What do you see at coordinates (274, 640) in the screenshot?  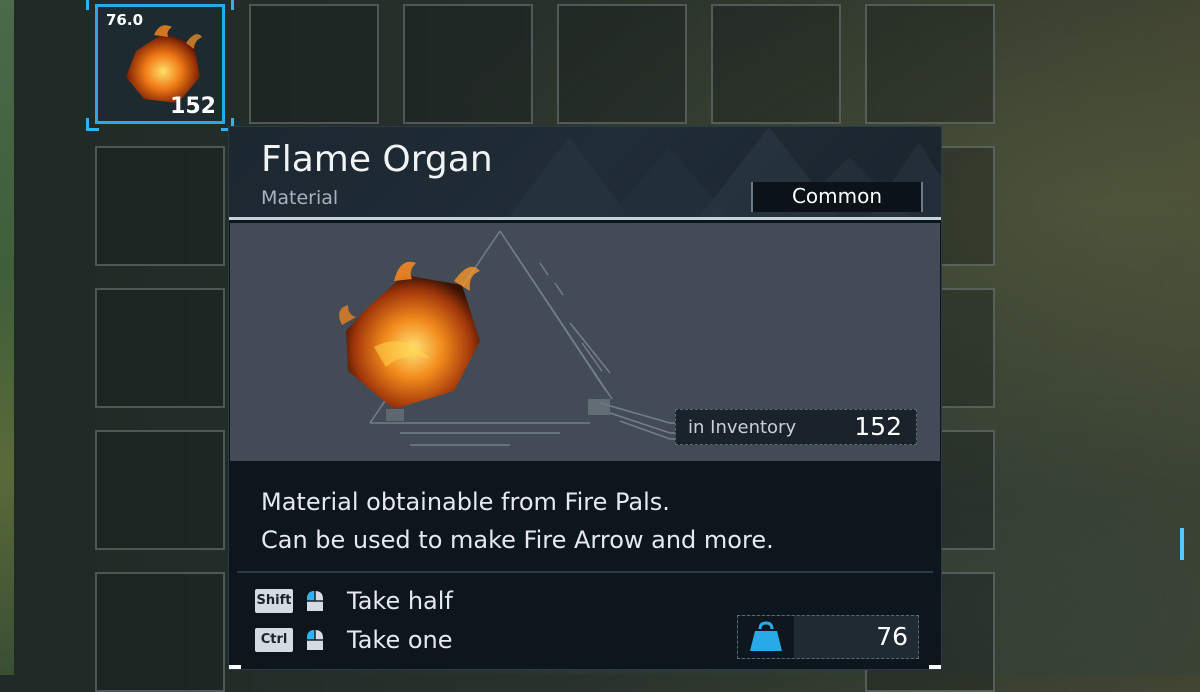 I see `ctrl-key-hint: Ctrl` at bounding box center [274, 640].